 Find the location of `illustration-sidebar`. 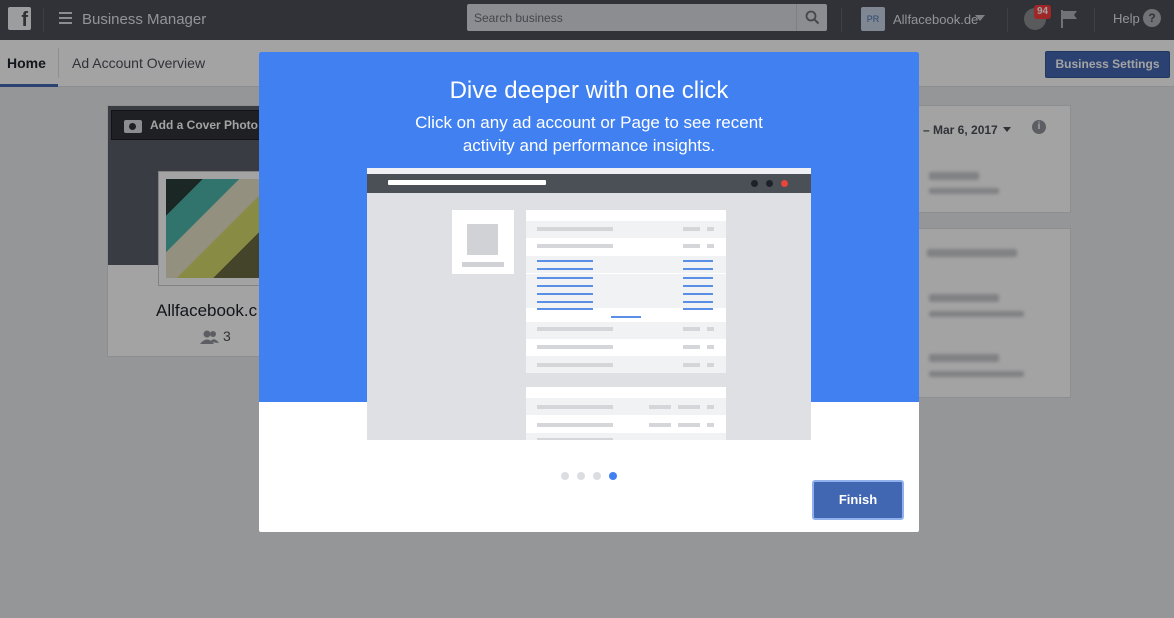

illustration-sidebar is located at coordinates (483, 242).